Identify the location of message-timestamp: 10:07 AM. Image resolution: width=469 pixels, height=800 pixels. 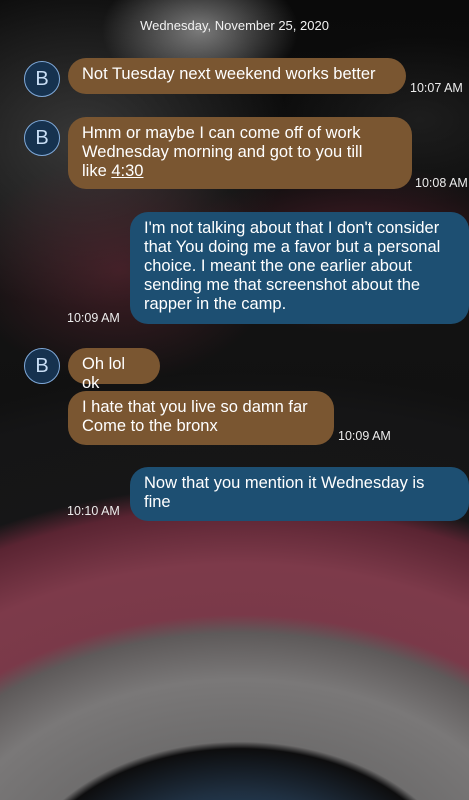
(436, 88).